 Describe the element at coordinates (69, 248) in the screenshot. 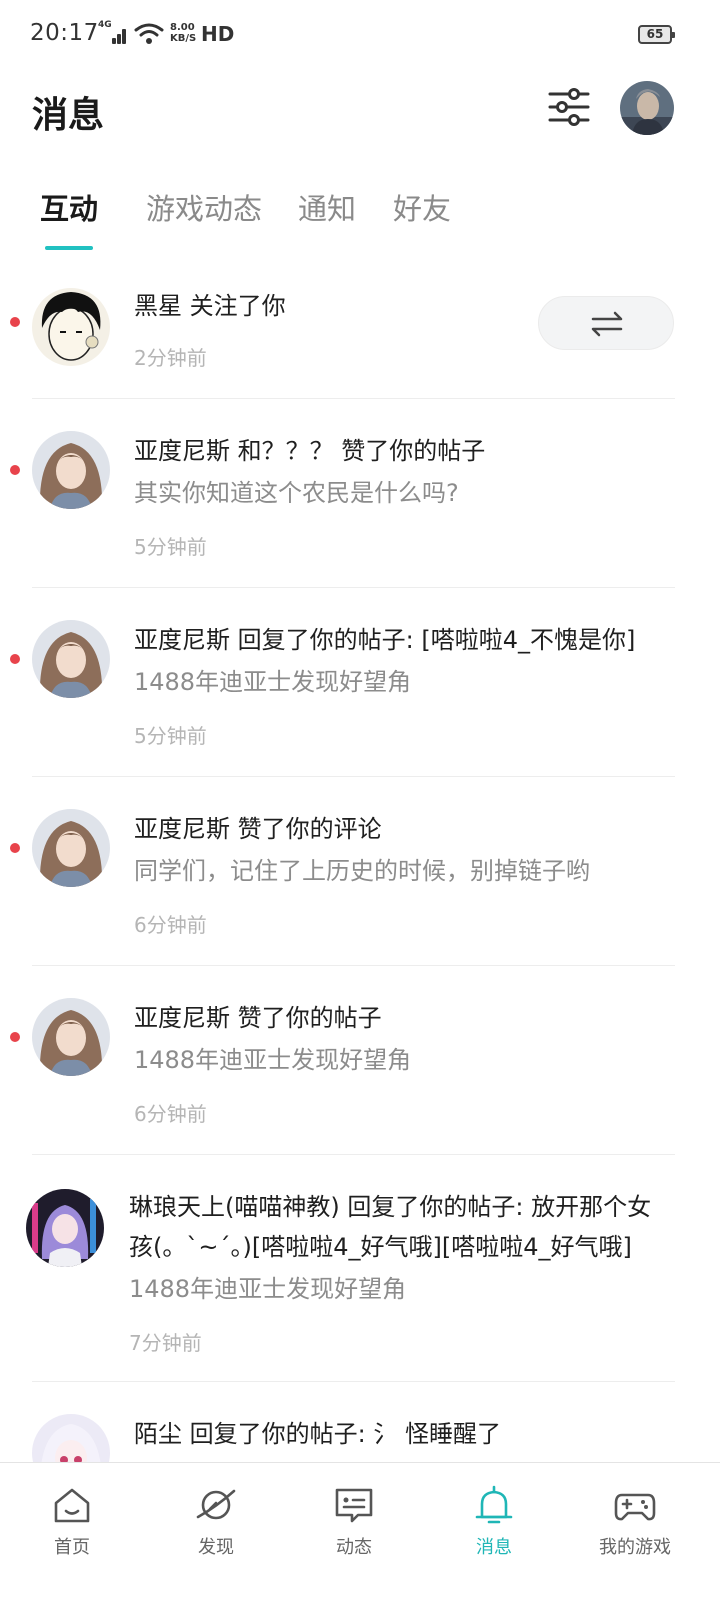

I see `active-tab-indicator` at that location.